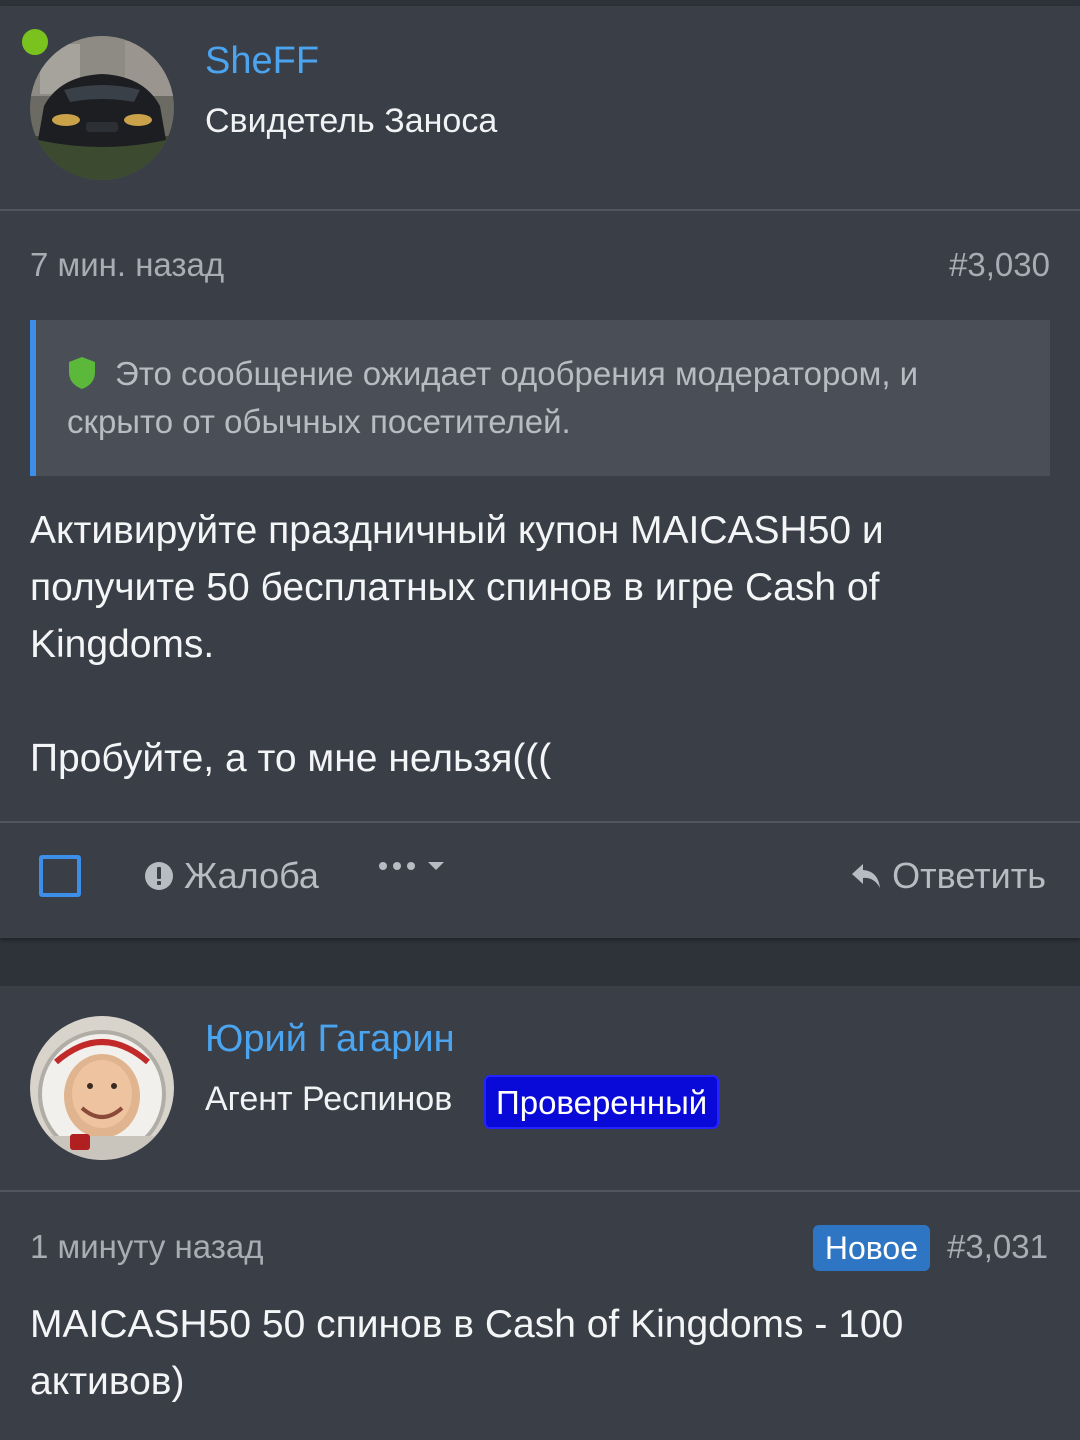  I want to click on reply-label: Ответить, so click(969, 875).